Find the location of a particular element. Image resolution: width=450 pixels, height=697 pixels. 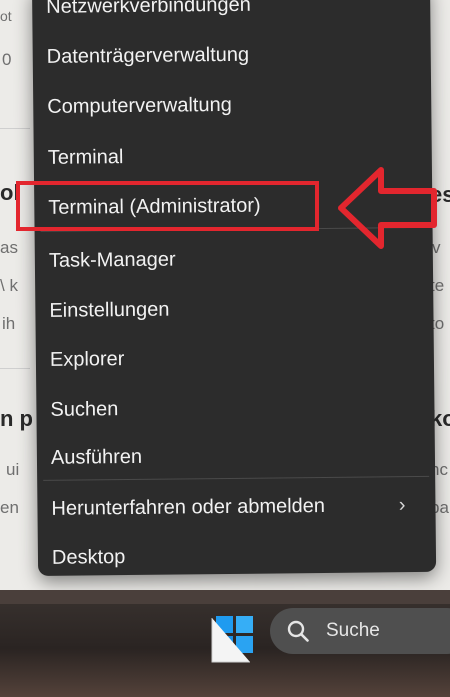

background-text-fragment: 0 is located at coordinates (7, 59).